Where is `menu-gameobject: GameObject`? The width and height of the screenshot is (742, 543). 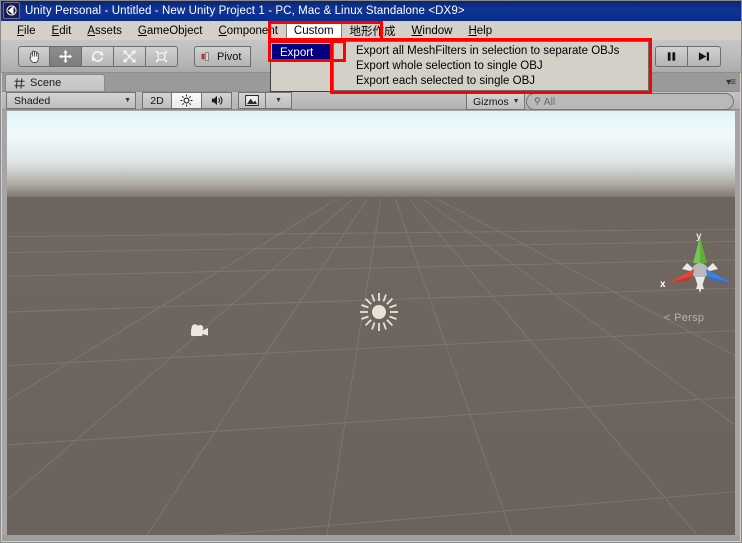
menu-gameobject: GameObject is located at coordinates (170, 30).